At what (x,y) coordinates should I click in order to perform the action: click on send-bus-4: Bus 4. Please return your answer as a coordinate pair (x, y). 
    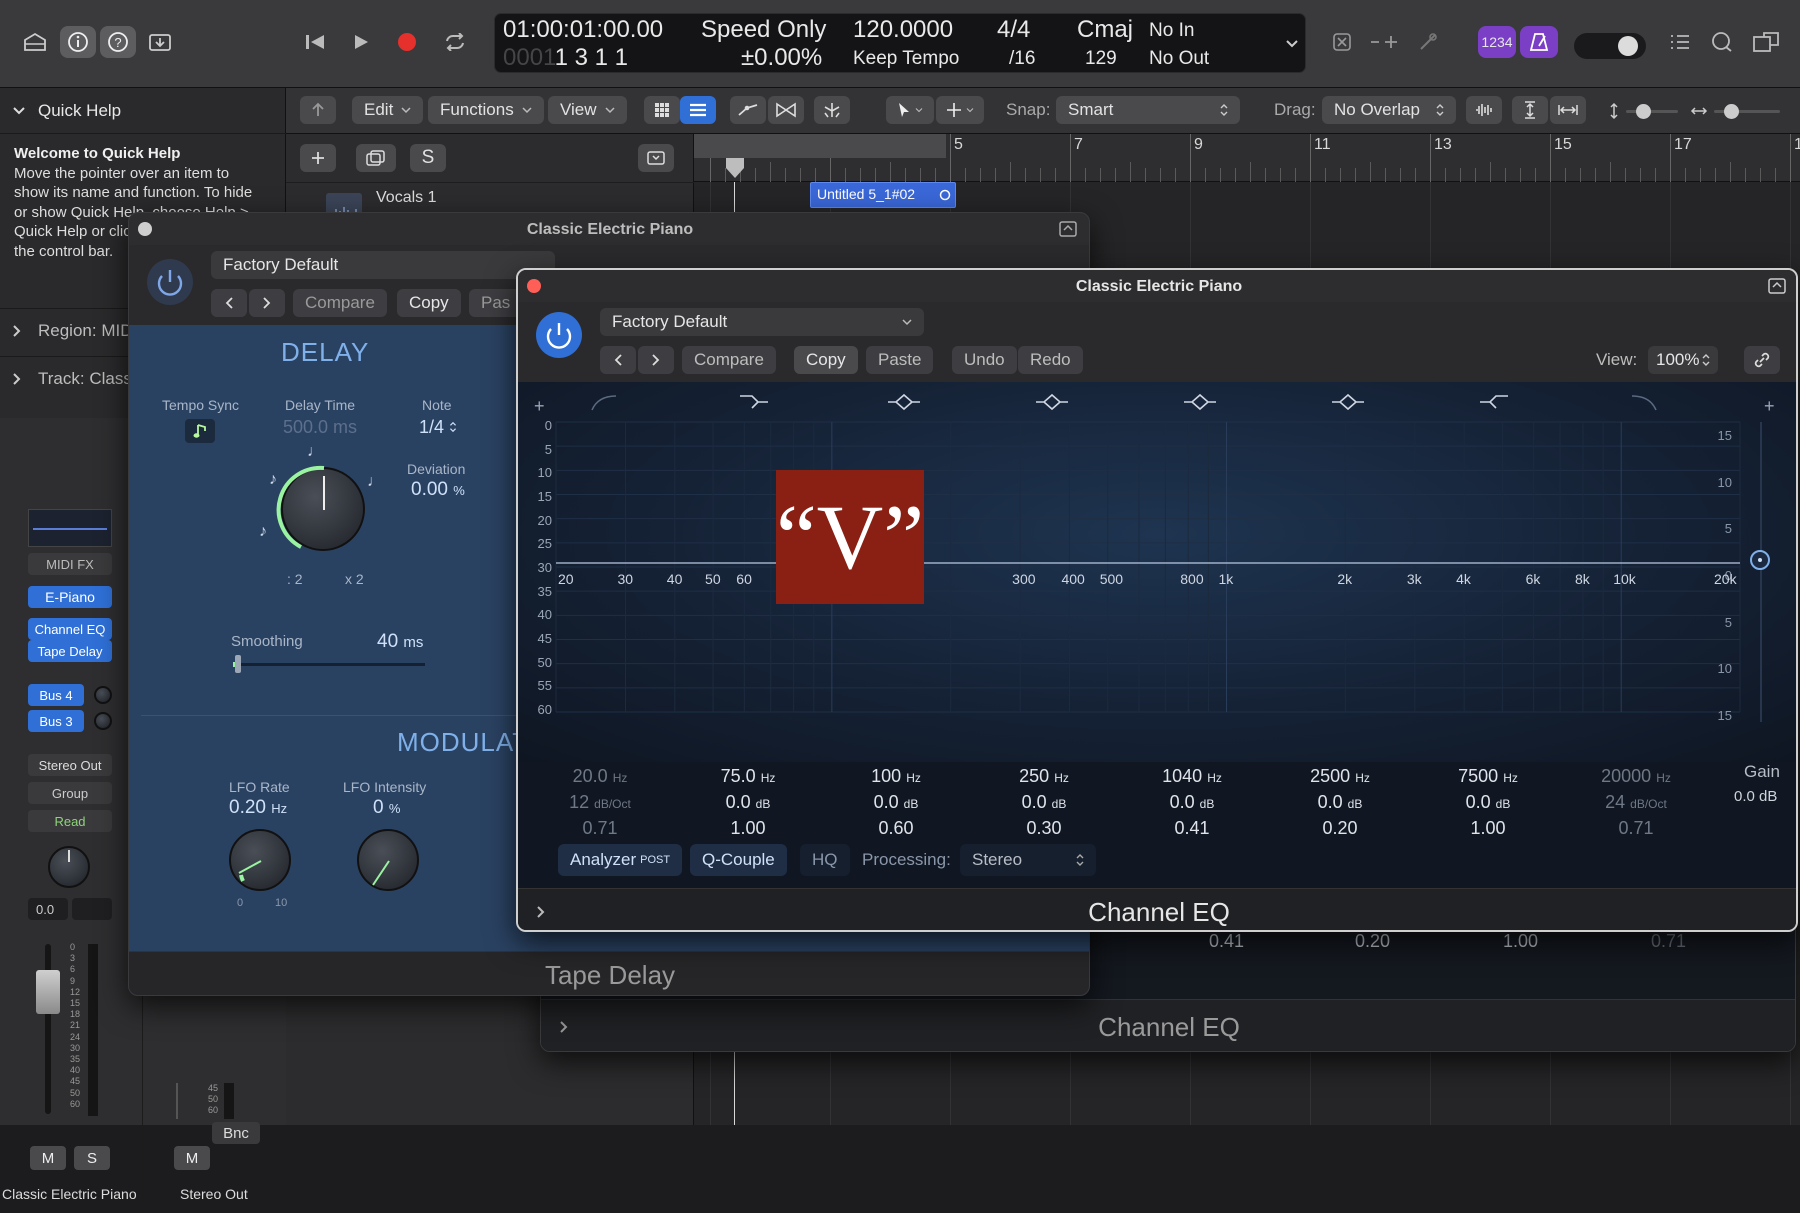
    Looking at the image, I should click on (56, 695).